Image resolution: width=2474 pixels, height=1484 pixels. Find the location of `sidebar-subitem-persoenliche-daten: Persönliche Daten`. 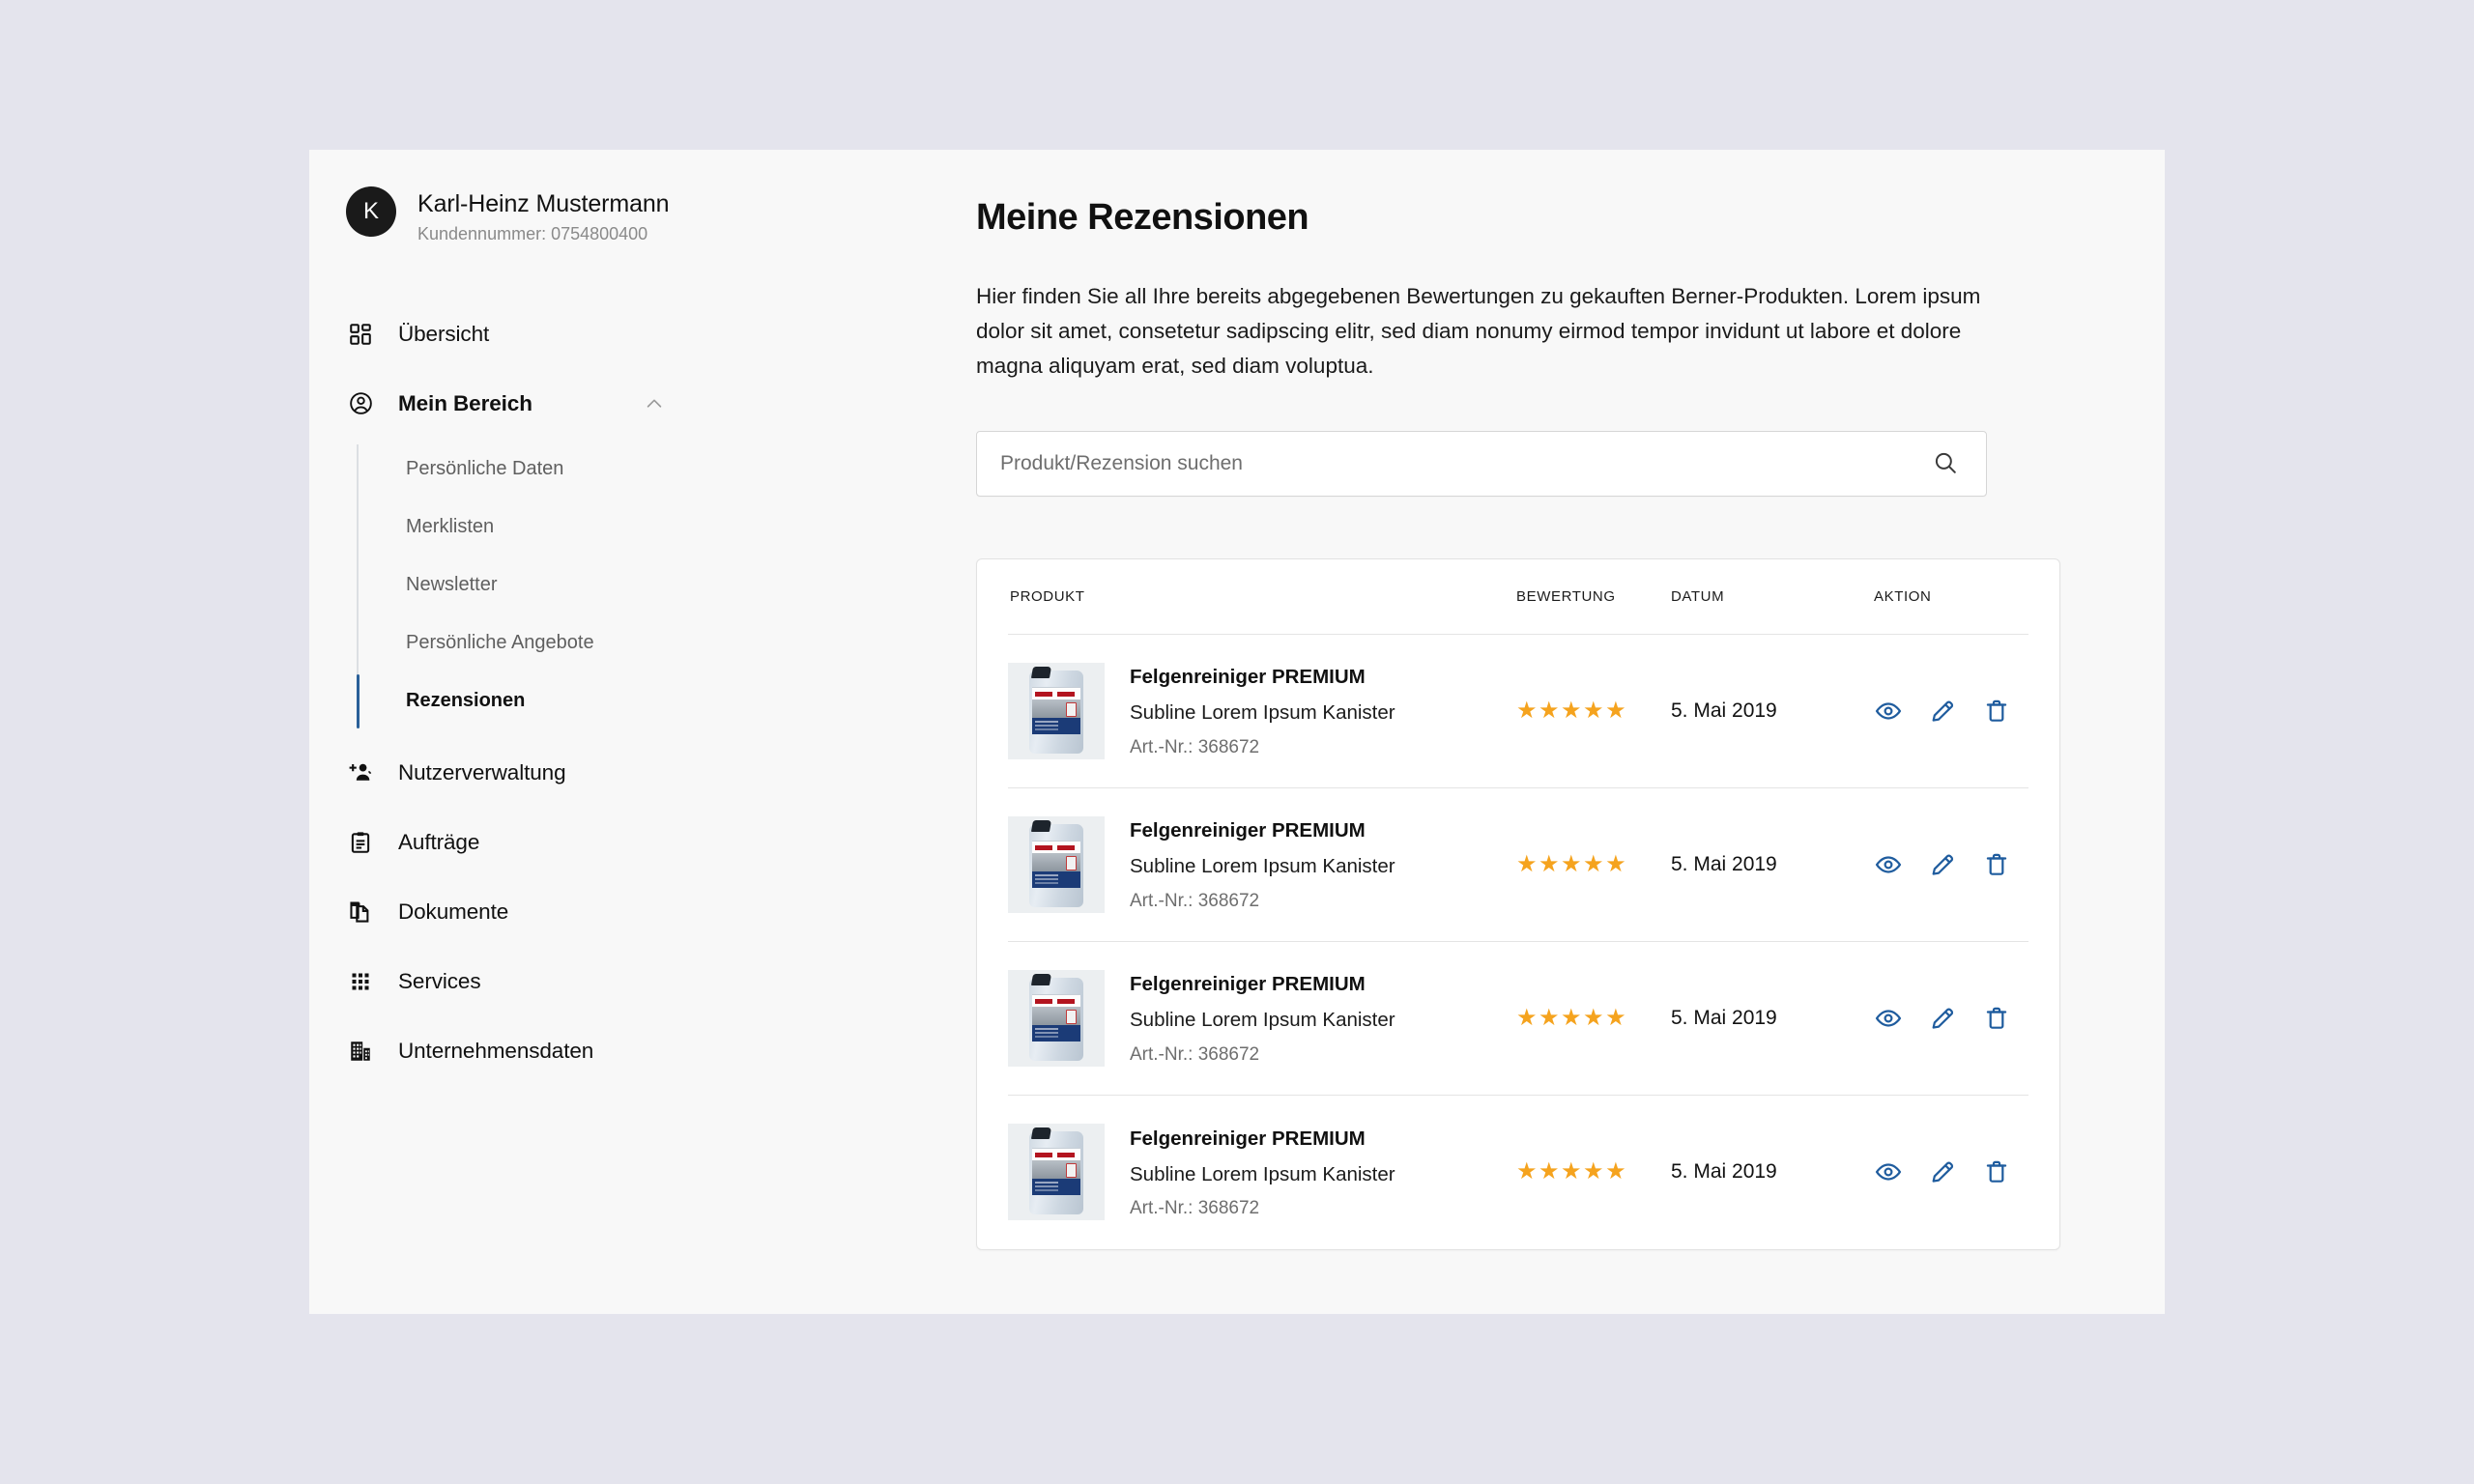

sidebar-subitem-persoenliche-daten: Persönliche Daten is located at coordinates (691, 470).